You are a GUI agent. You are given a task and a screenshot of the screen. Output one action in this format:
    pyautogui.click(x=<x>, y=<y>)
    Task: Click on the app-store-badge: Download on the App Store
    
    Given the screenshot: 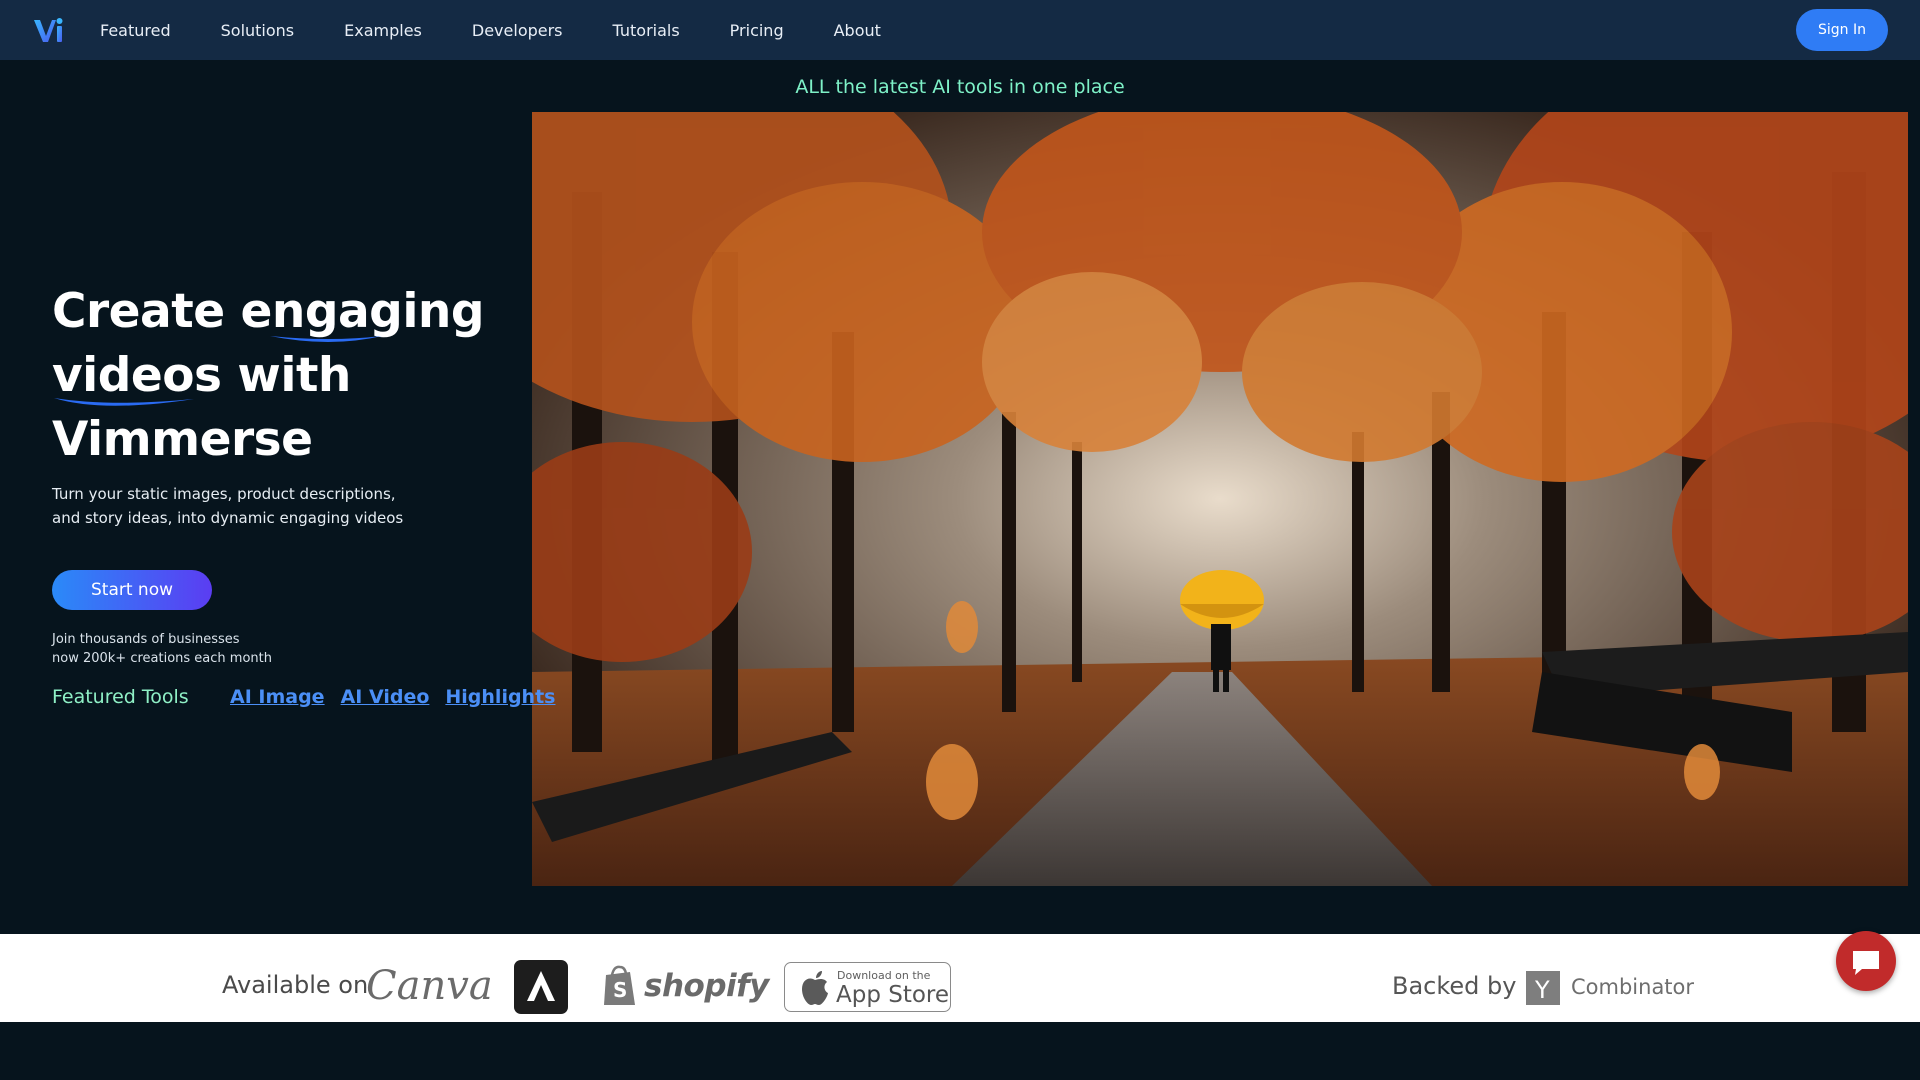 What is the action you would take?
    pyautogui.click(x=867, y=987)
    